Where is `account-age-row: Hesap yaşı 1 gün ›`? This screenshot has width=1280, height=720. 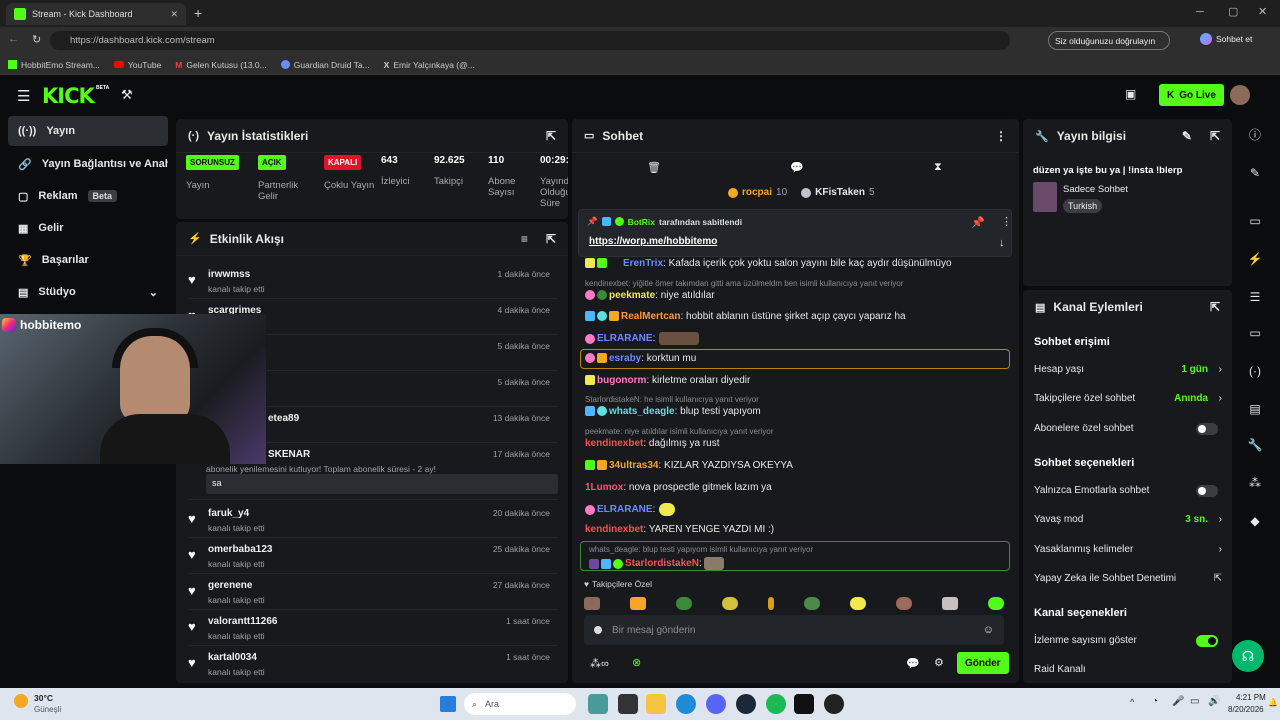
account-age-row: Hesap yaşı 1 gün › is located at coordinates (1129, 369).